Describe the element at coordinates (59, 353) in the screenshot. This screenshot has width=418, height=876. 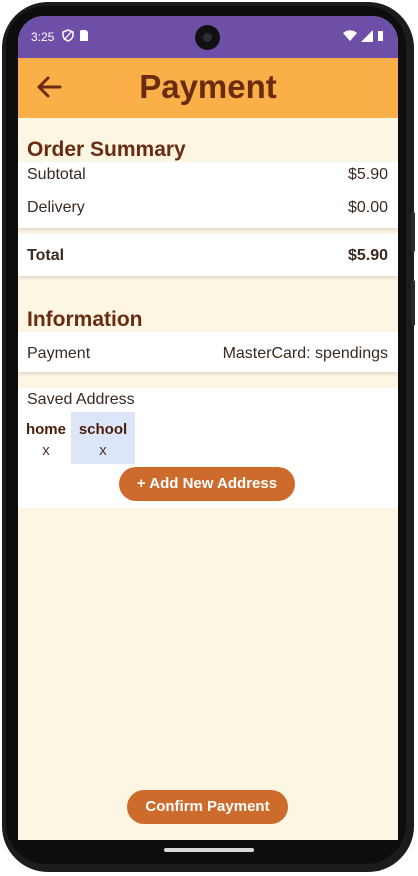
I see `payment-label: Payment` at that location.